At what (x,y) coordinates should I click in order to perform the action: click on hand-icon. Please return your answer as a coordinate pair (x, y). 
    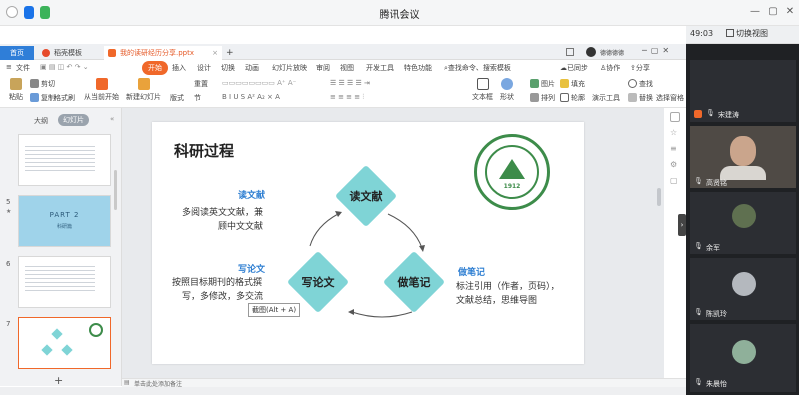
    Looking at the image, I should click on (675, 117).